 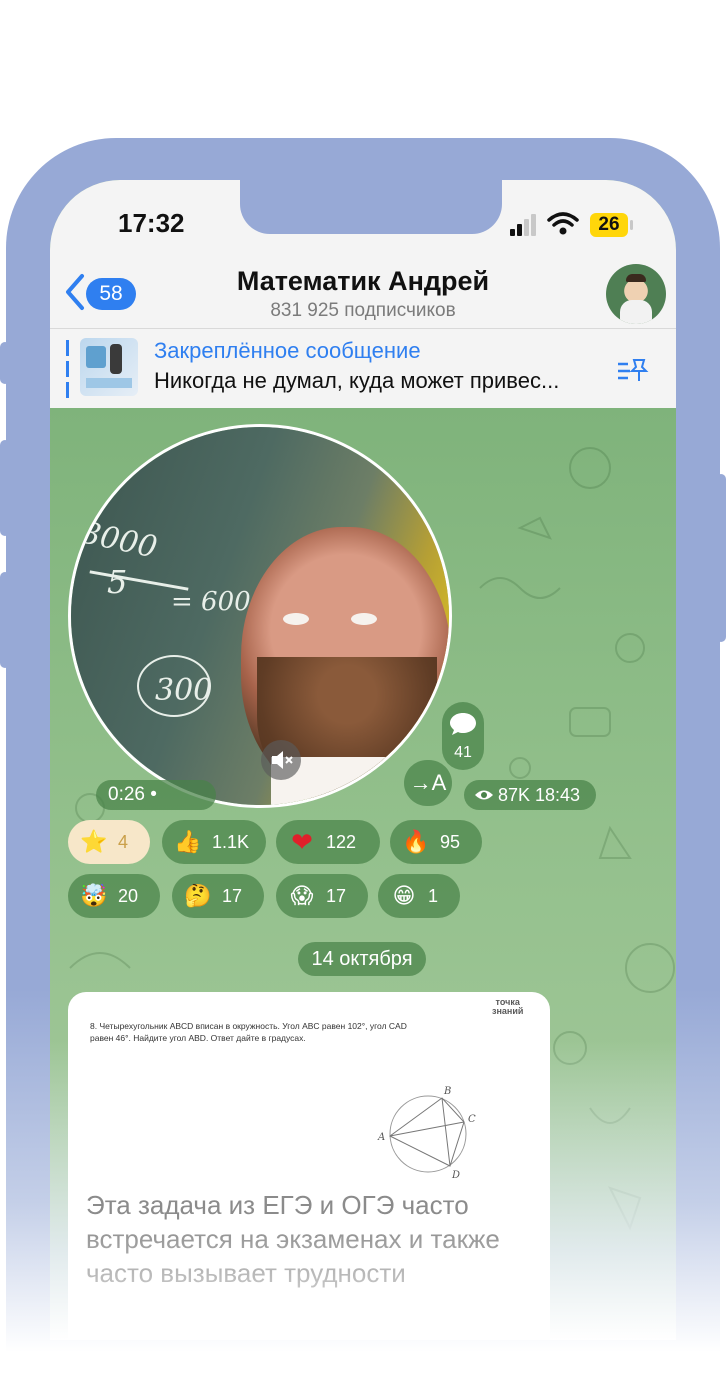 What do you see at coordinates (455, 1175) in the screenshot?
I see `label-d: D` at bounding box center [455, 1175].